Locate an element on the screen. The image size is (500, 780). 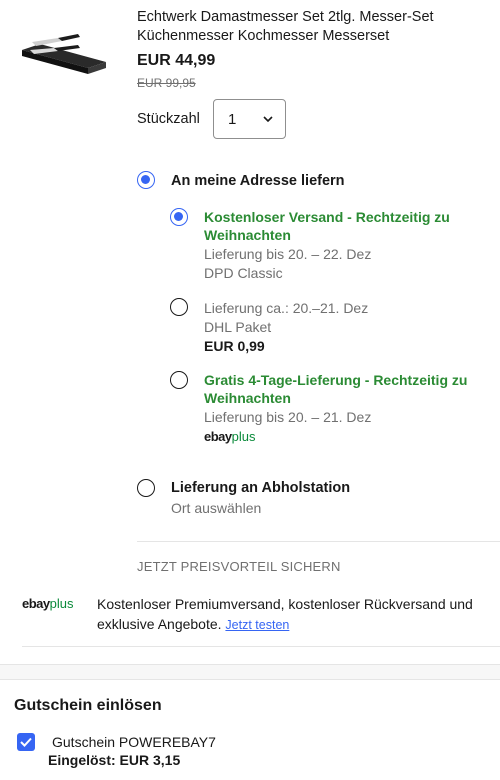
quantity-value: 1 is located at coordinates (232, 119).